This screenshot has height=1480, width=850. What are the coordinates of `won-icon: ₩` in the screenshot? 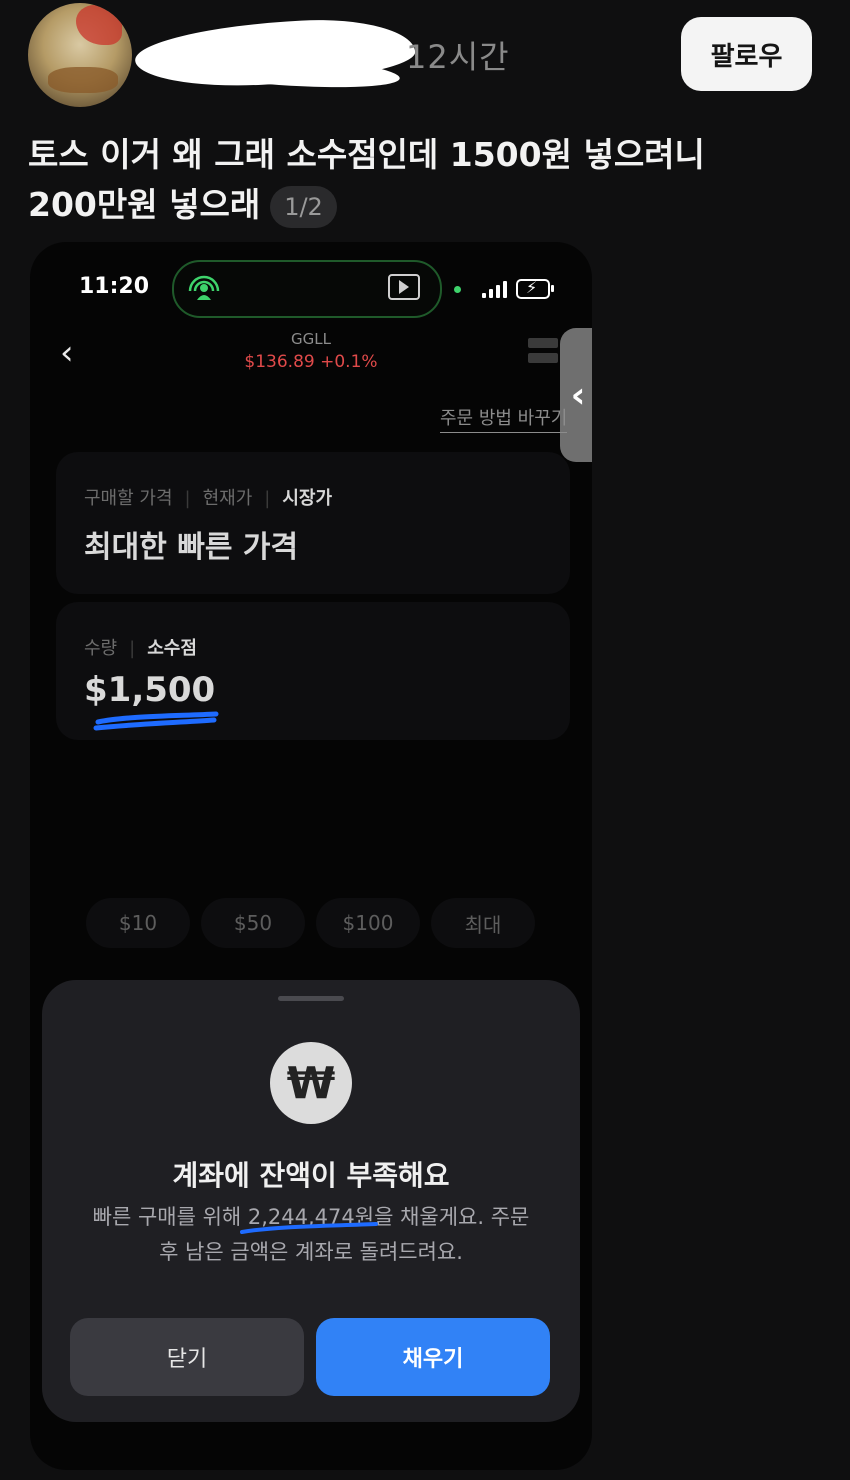 It's located at (311, 1083).